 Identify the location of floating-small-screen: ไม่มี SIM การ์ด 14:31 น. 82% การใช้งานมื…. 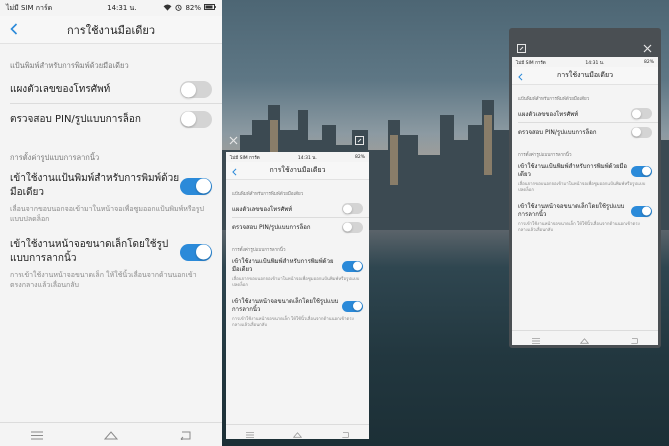
(585, 201).